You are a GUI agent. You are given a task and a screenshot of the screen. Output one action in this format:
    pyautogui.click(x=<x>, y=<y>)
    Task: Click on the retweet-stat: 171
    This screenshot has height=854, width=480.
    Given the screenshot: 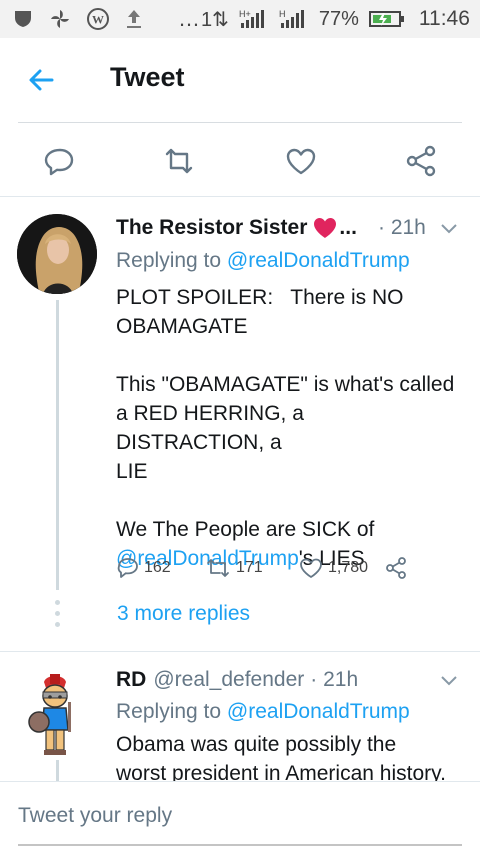 What is the action you would take?
    pyautogui.click(x=233, y=568)
    